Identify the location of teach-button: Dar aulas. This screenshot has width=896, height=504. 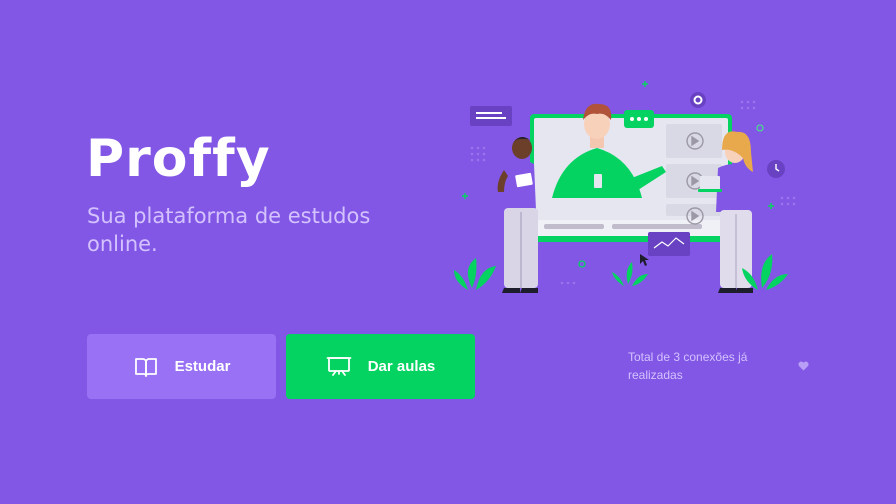
(380, 366).